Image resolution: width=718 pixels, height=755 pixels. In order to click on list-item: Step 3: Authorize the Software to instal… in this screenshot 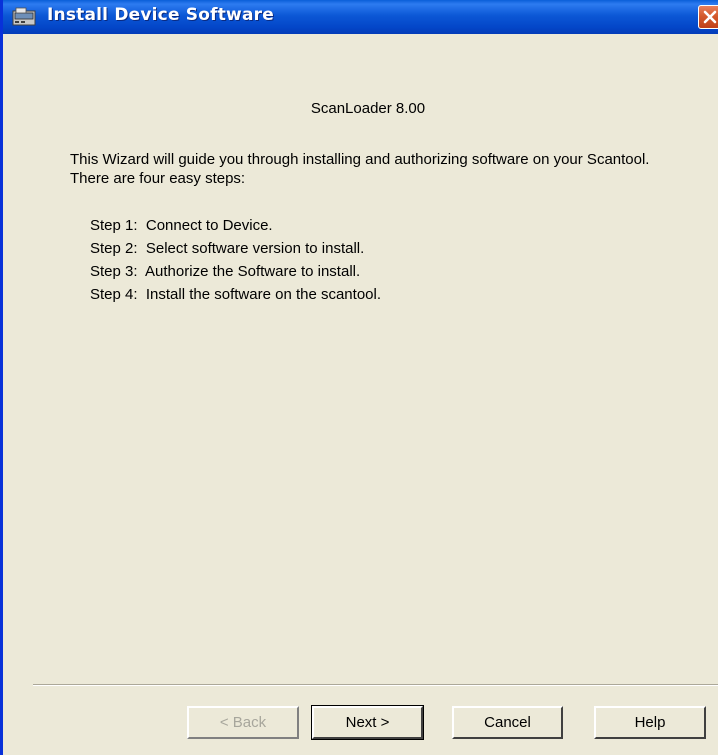, I will do `click(225, 271)`.